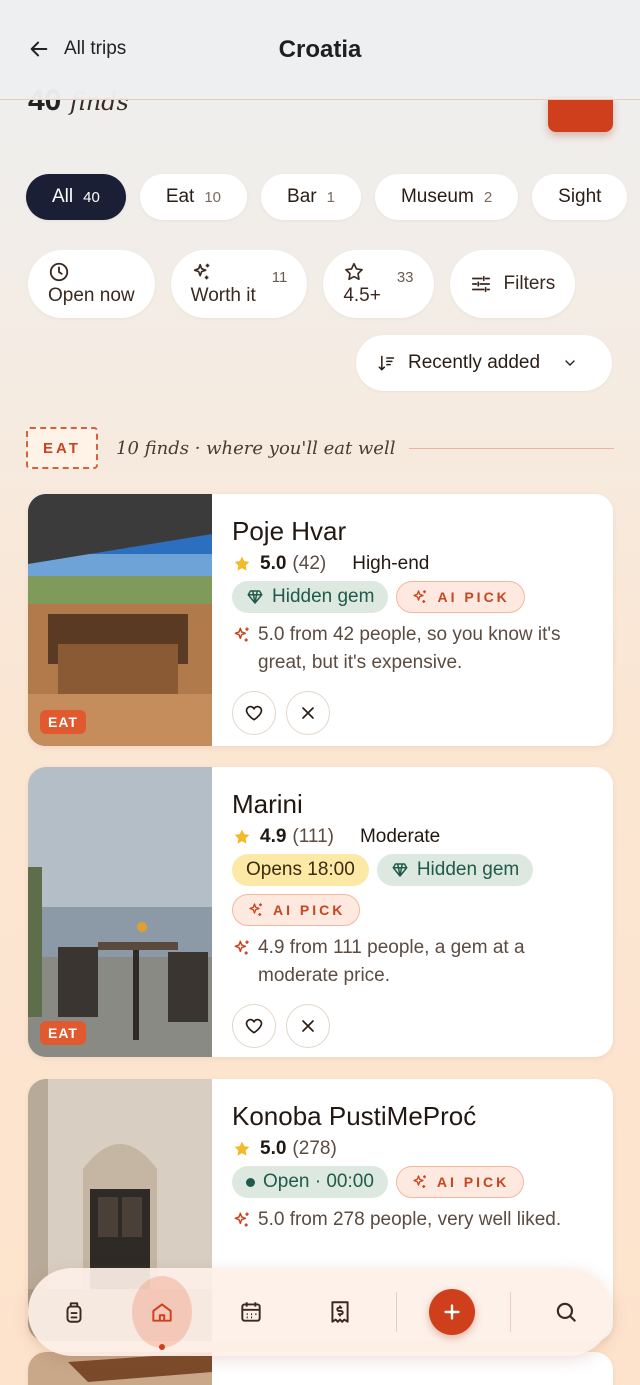 The height and width of the screenshot is (1385, 640). Describe the element at coordinates (318, 1181) in the screenshot. I see `badge-label: Open · 00:00` at that location.